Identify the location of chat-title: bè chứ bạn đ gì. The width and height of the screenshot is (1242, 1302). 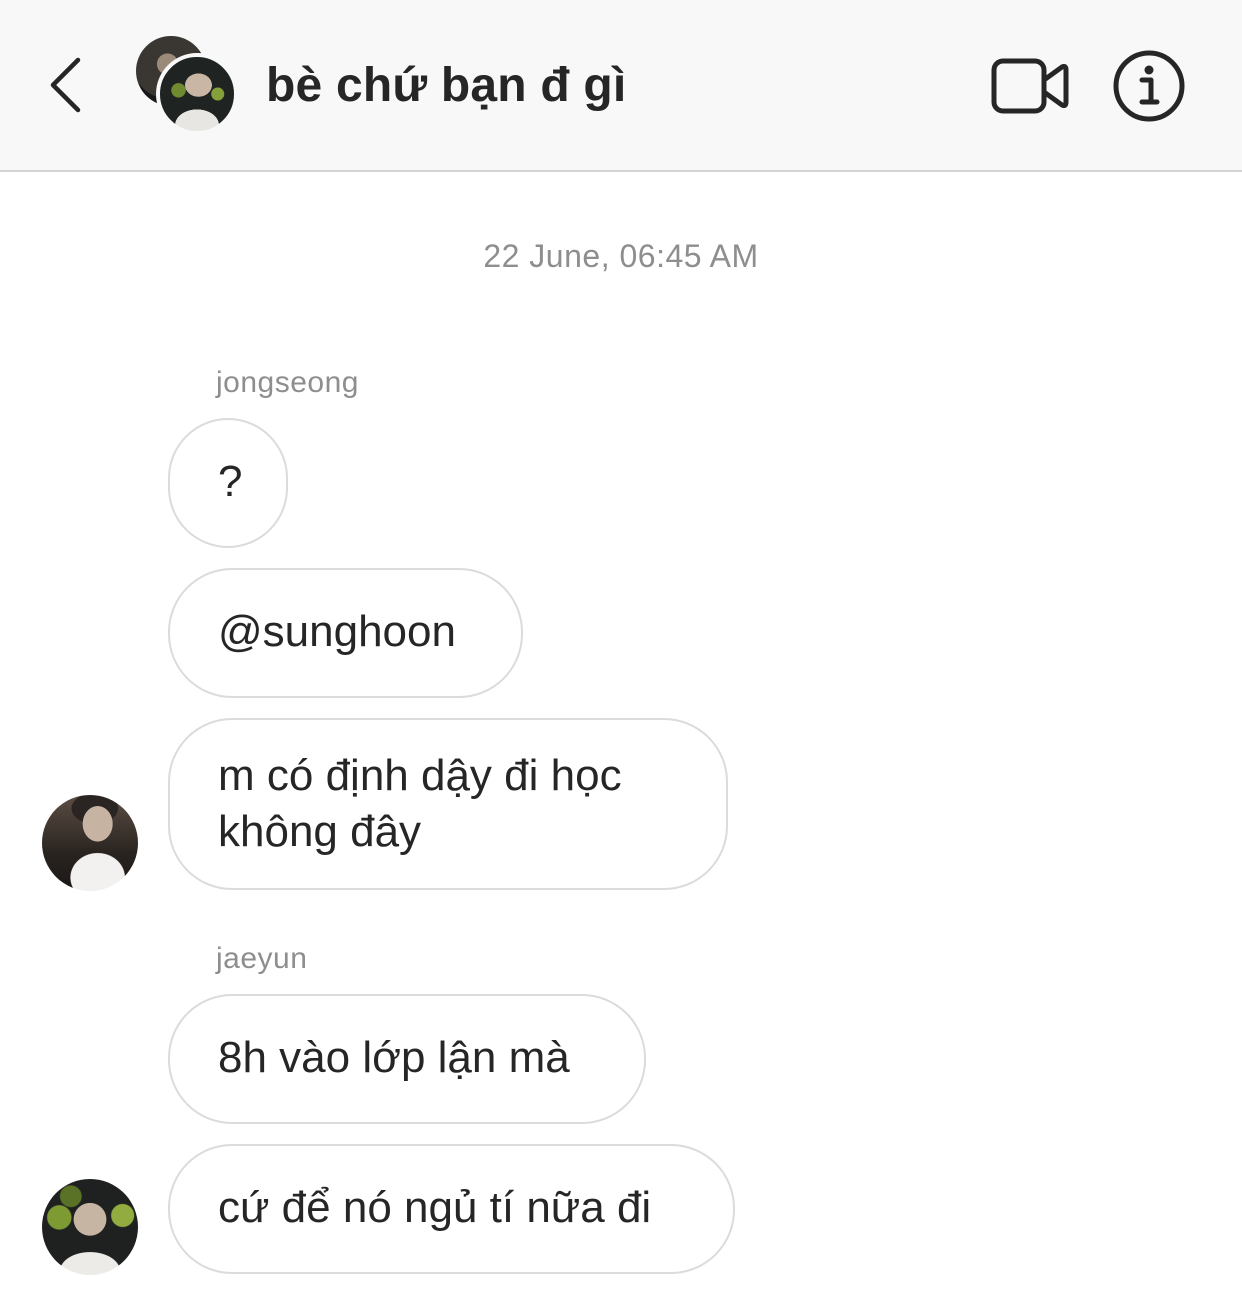
(446, 85).